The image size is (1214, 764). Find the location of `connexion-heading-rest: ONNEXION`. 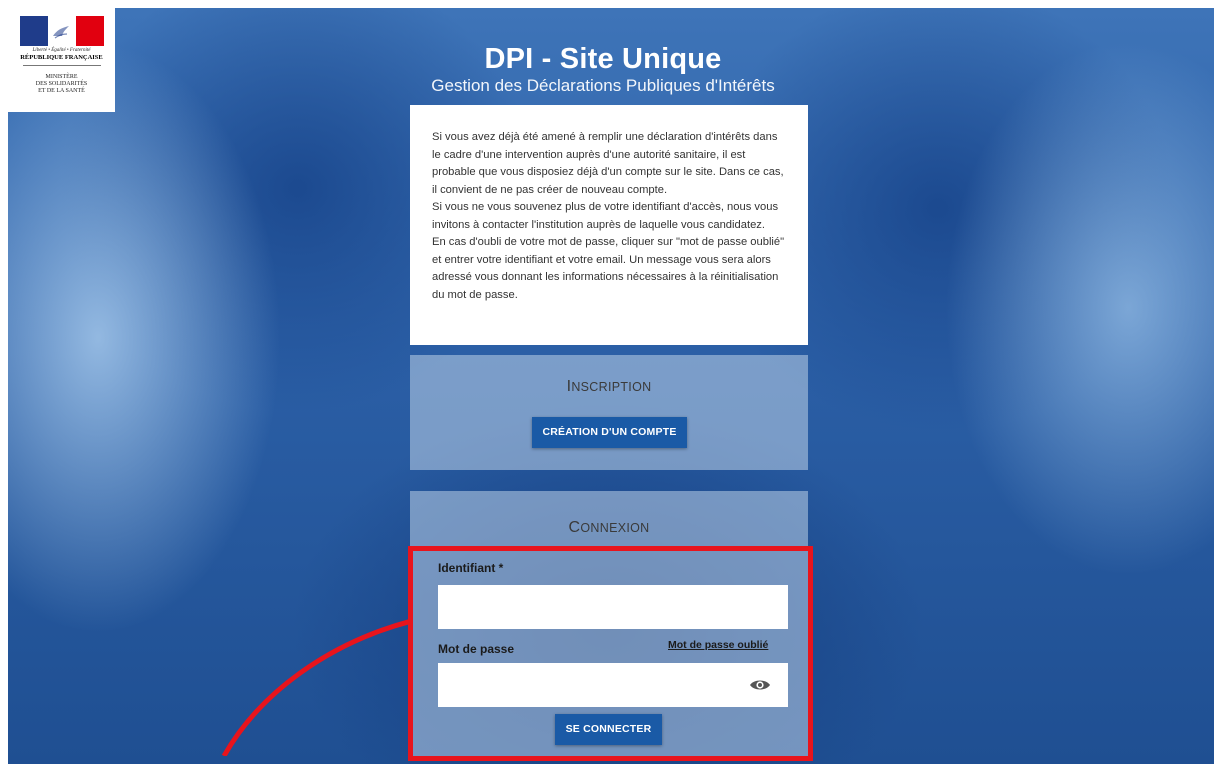

connexion-heading-rest: ONNEXION is located at coordinates (615, 528).